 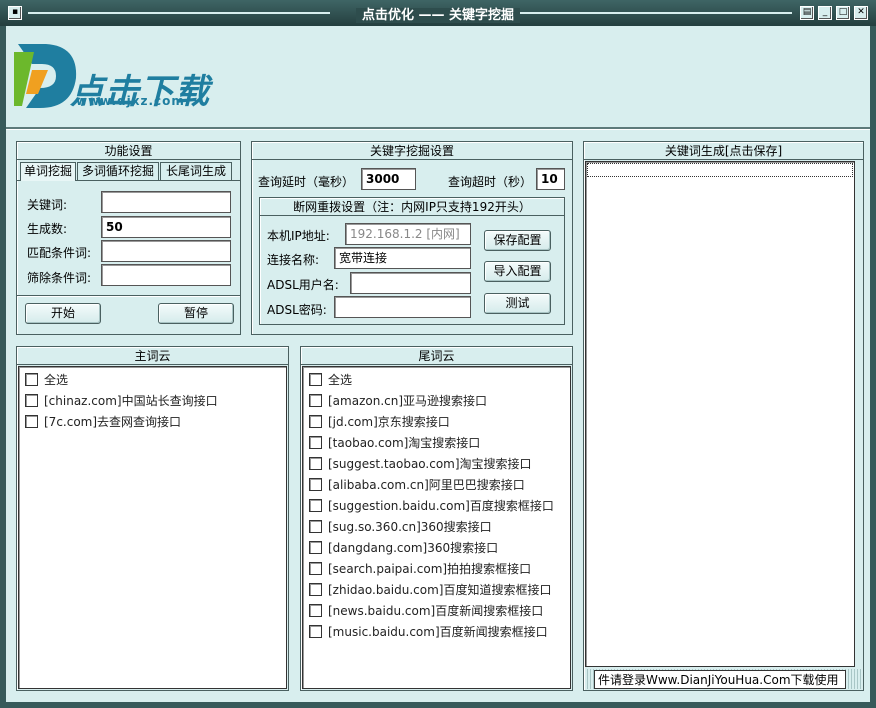 I want to click on tail-cloud-item: [amazon.cn]亚马逊搜索接口, so click(x=398, y=400).